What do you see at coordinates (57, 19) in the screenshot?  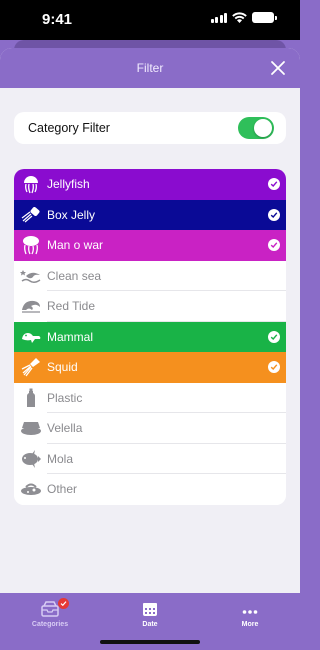 I see `status-time: 9:41` at bounding box center [57, 19].